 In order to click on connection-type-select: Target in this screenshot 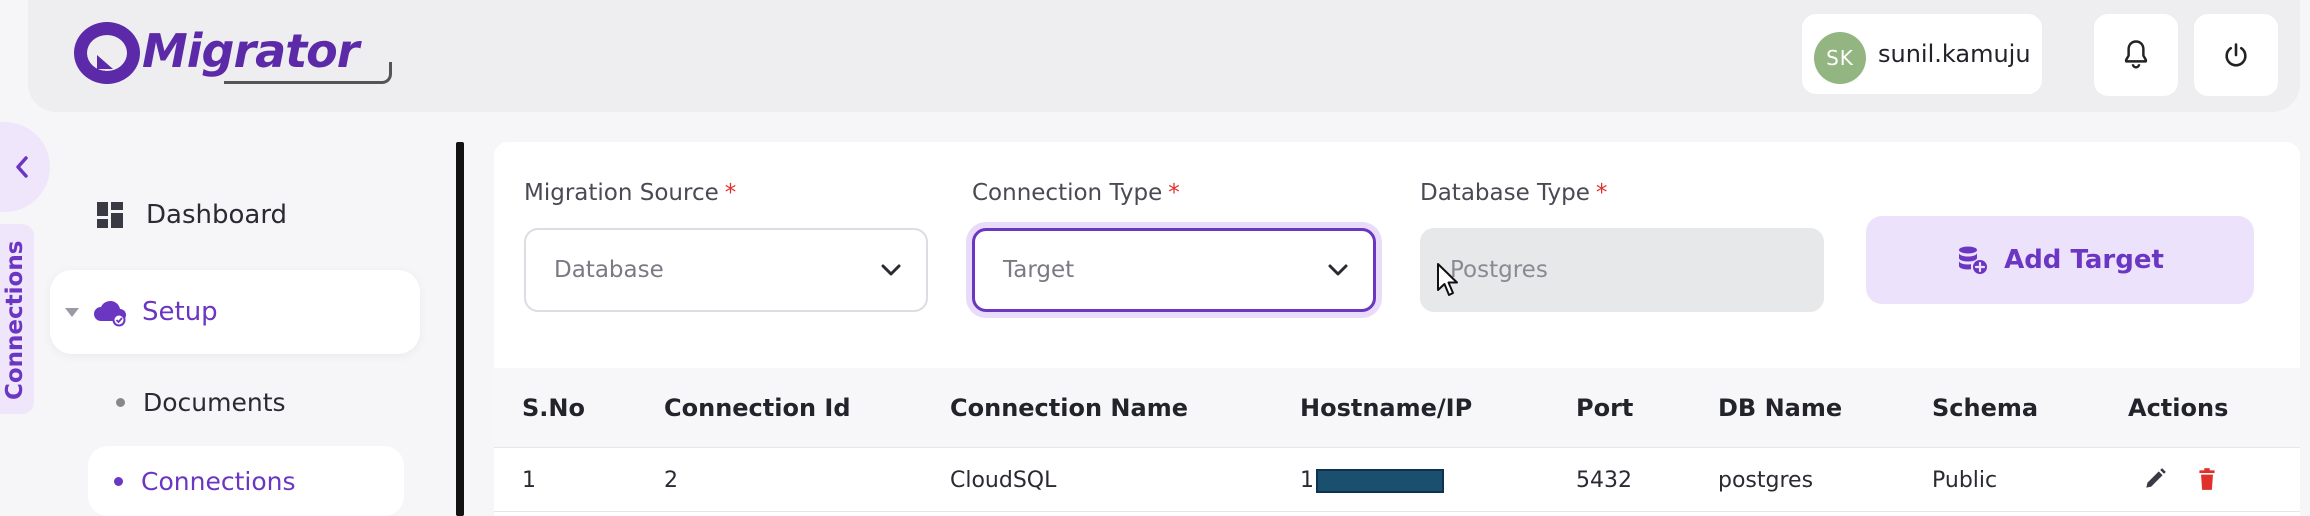, I will do `click(1174, 270)`.